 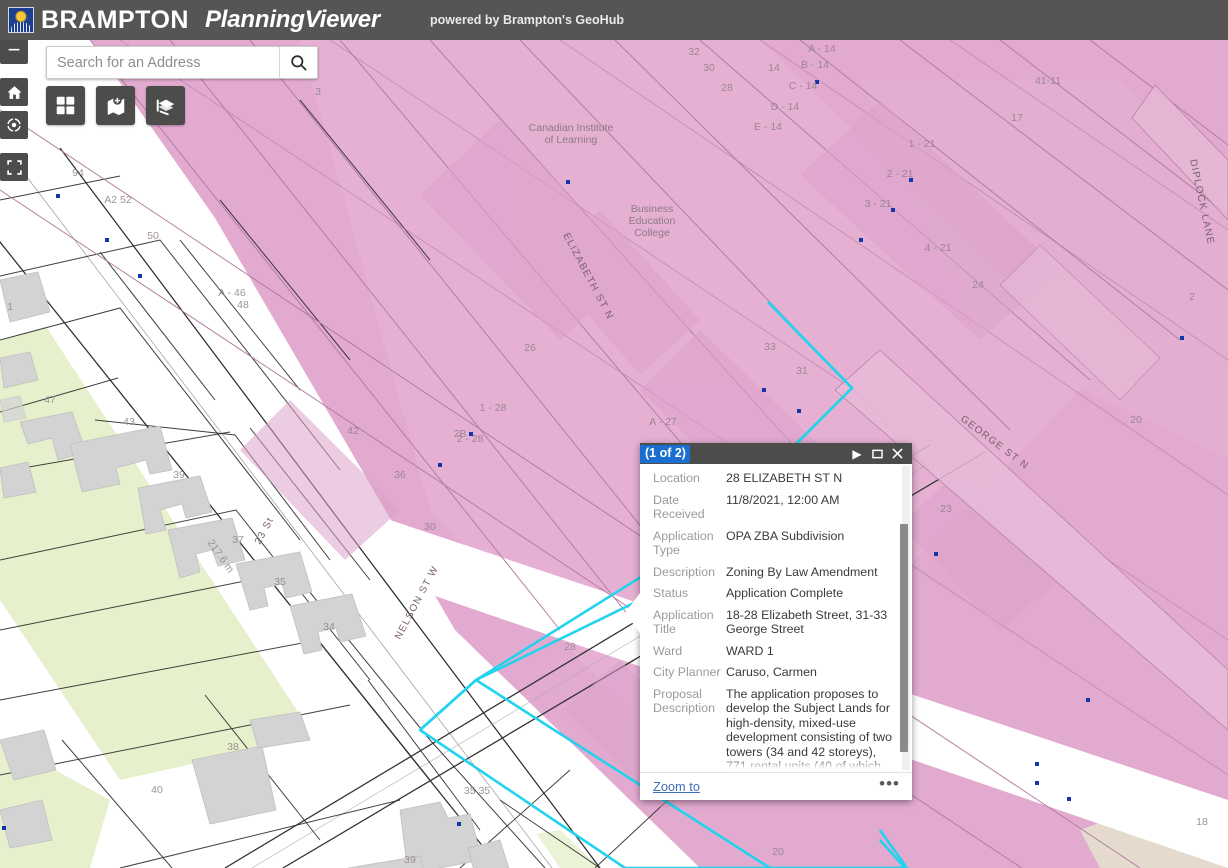 What do you see at coordinates (889, 784) in the screenshot?
I see `popup-more-options-button: •••` at bounding box center [889, 784].